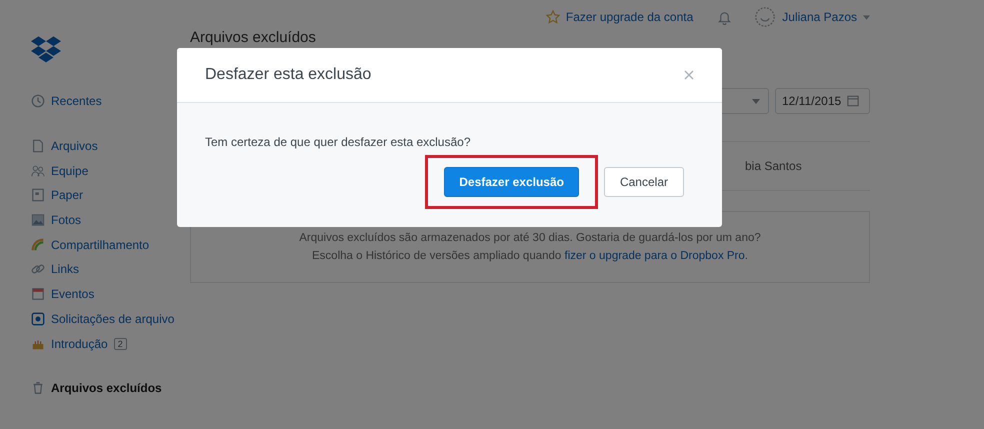 The height and width of the screenshot is (429, 984). What do you see at coordinates (822, 101) in the screenshot?
I see `date-field: 12/11/2015` at bounding box center [822, 101].